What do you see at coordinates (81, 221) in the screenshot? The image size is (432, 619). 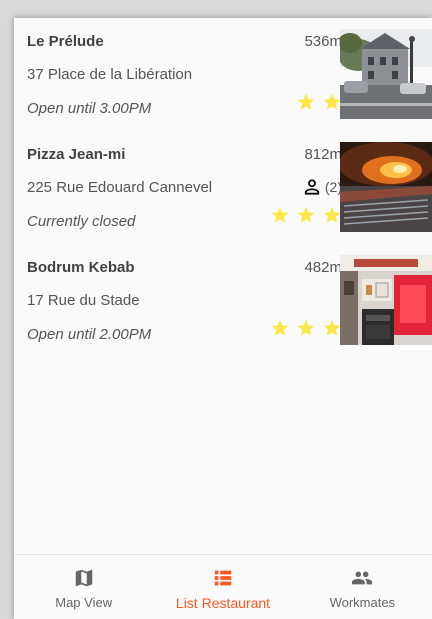 I see `restaurant-hours: Currently closed` at bounding box center [81, 221].